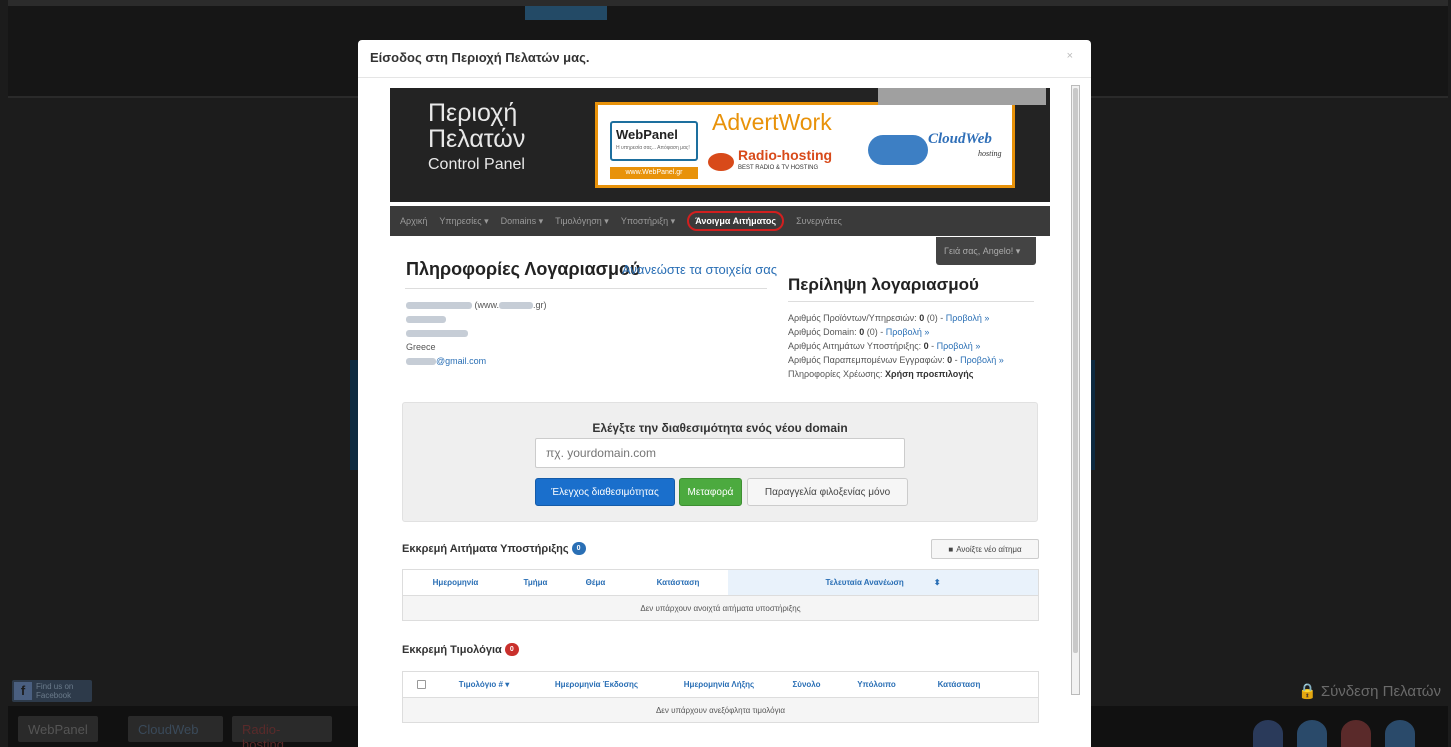  What do you see at coordinates (908, 332) in the screenshot?
I see `view-domains-link: Προβολή »` at bounding box center [908, 332].